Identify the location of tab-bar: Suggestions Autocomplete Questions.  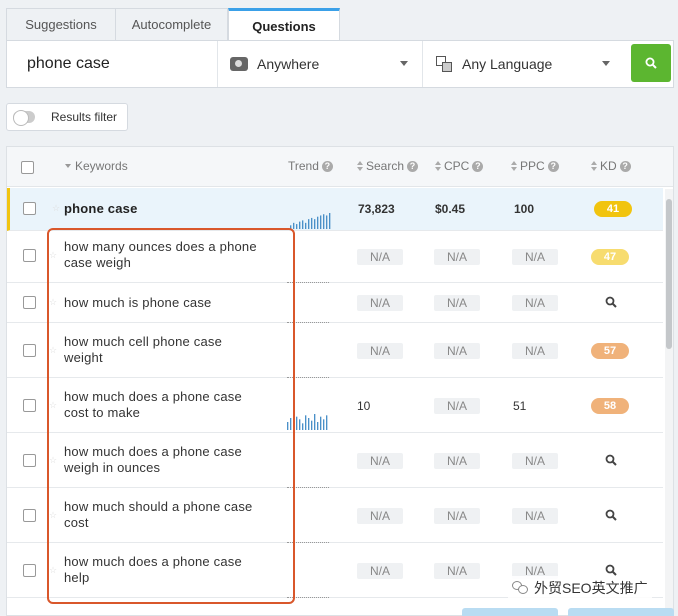
(173, 24).